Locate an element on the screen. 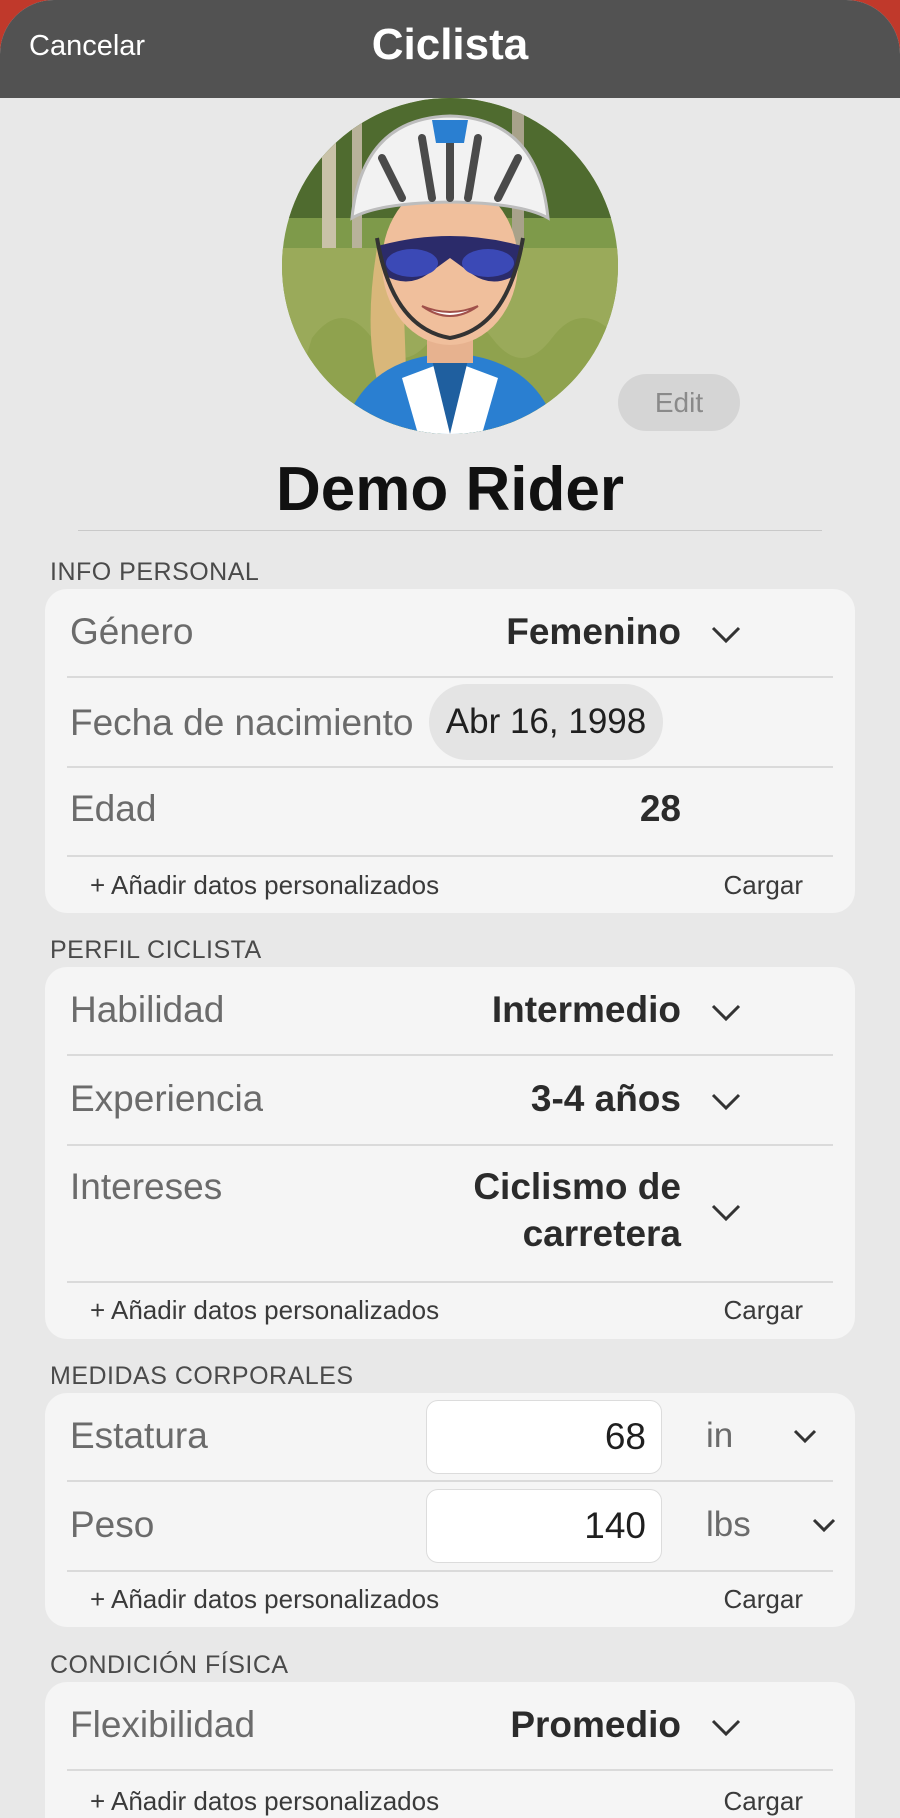 The width and height of the screenshot is (900, 1818). weight-unit: lbs is located at coordinates (728, 1525).